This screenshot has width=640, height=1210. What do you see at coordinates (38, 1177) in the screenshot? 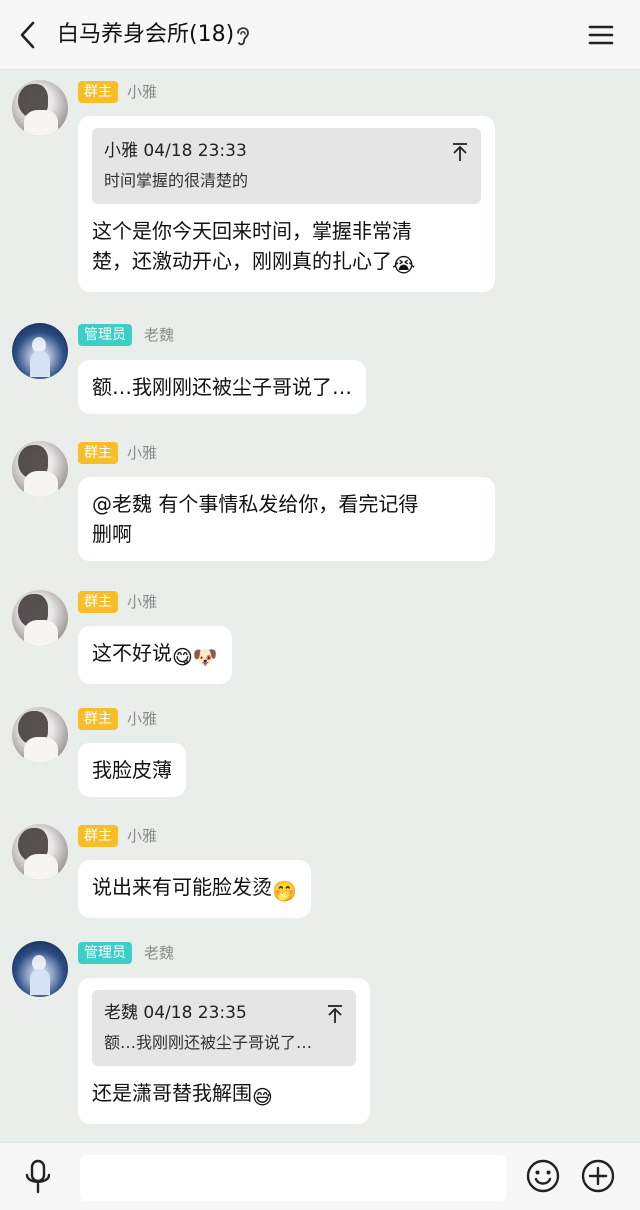
I see `mic-icon` at bounding box center [38, 1177].